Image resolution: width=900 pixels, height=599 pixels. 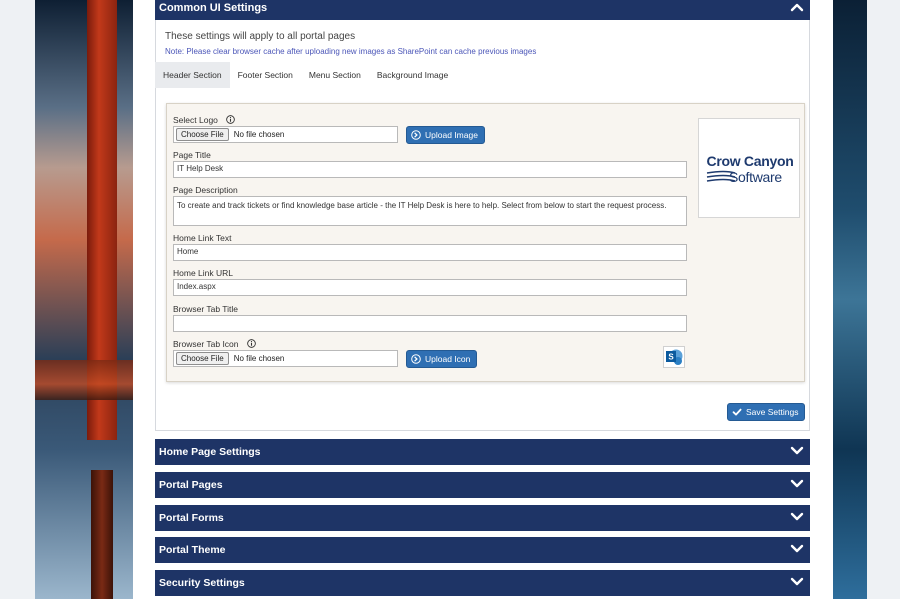 I want to click on logo-file-input: Choose File No file chosen, so click(x=285, y=134).